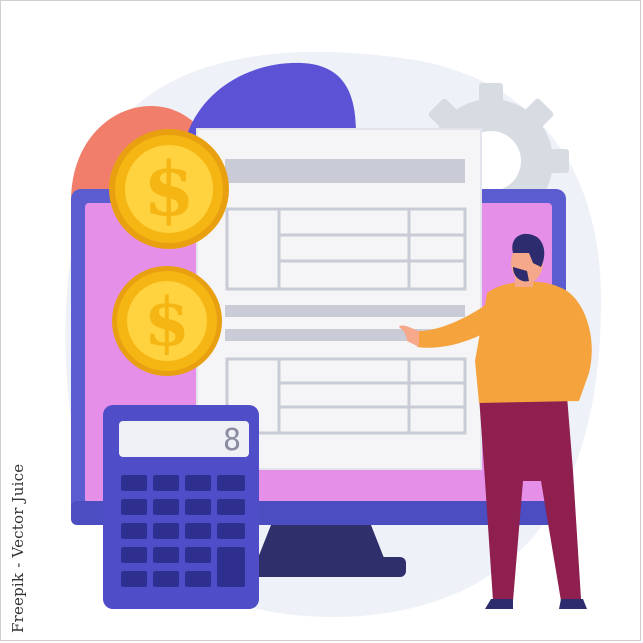 This screenshot has height=643, width=643. Describe the element at coordinates (533, 342) in the screenshot. I see `person-shirt` at that location.